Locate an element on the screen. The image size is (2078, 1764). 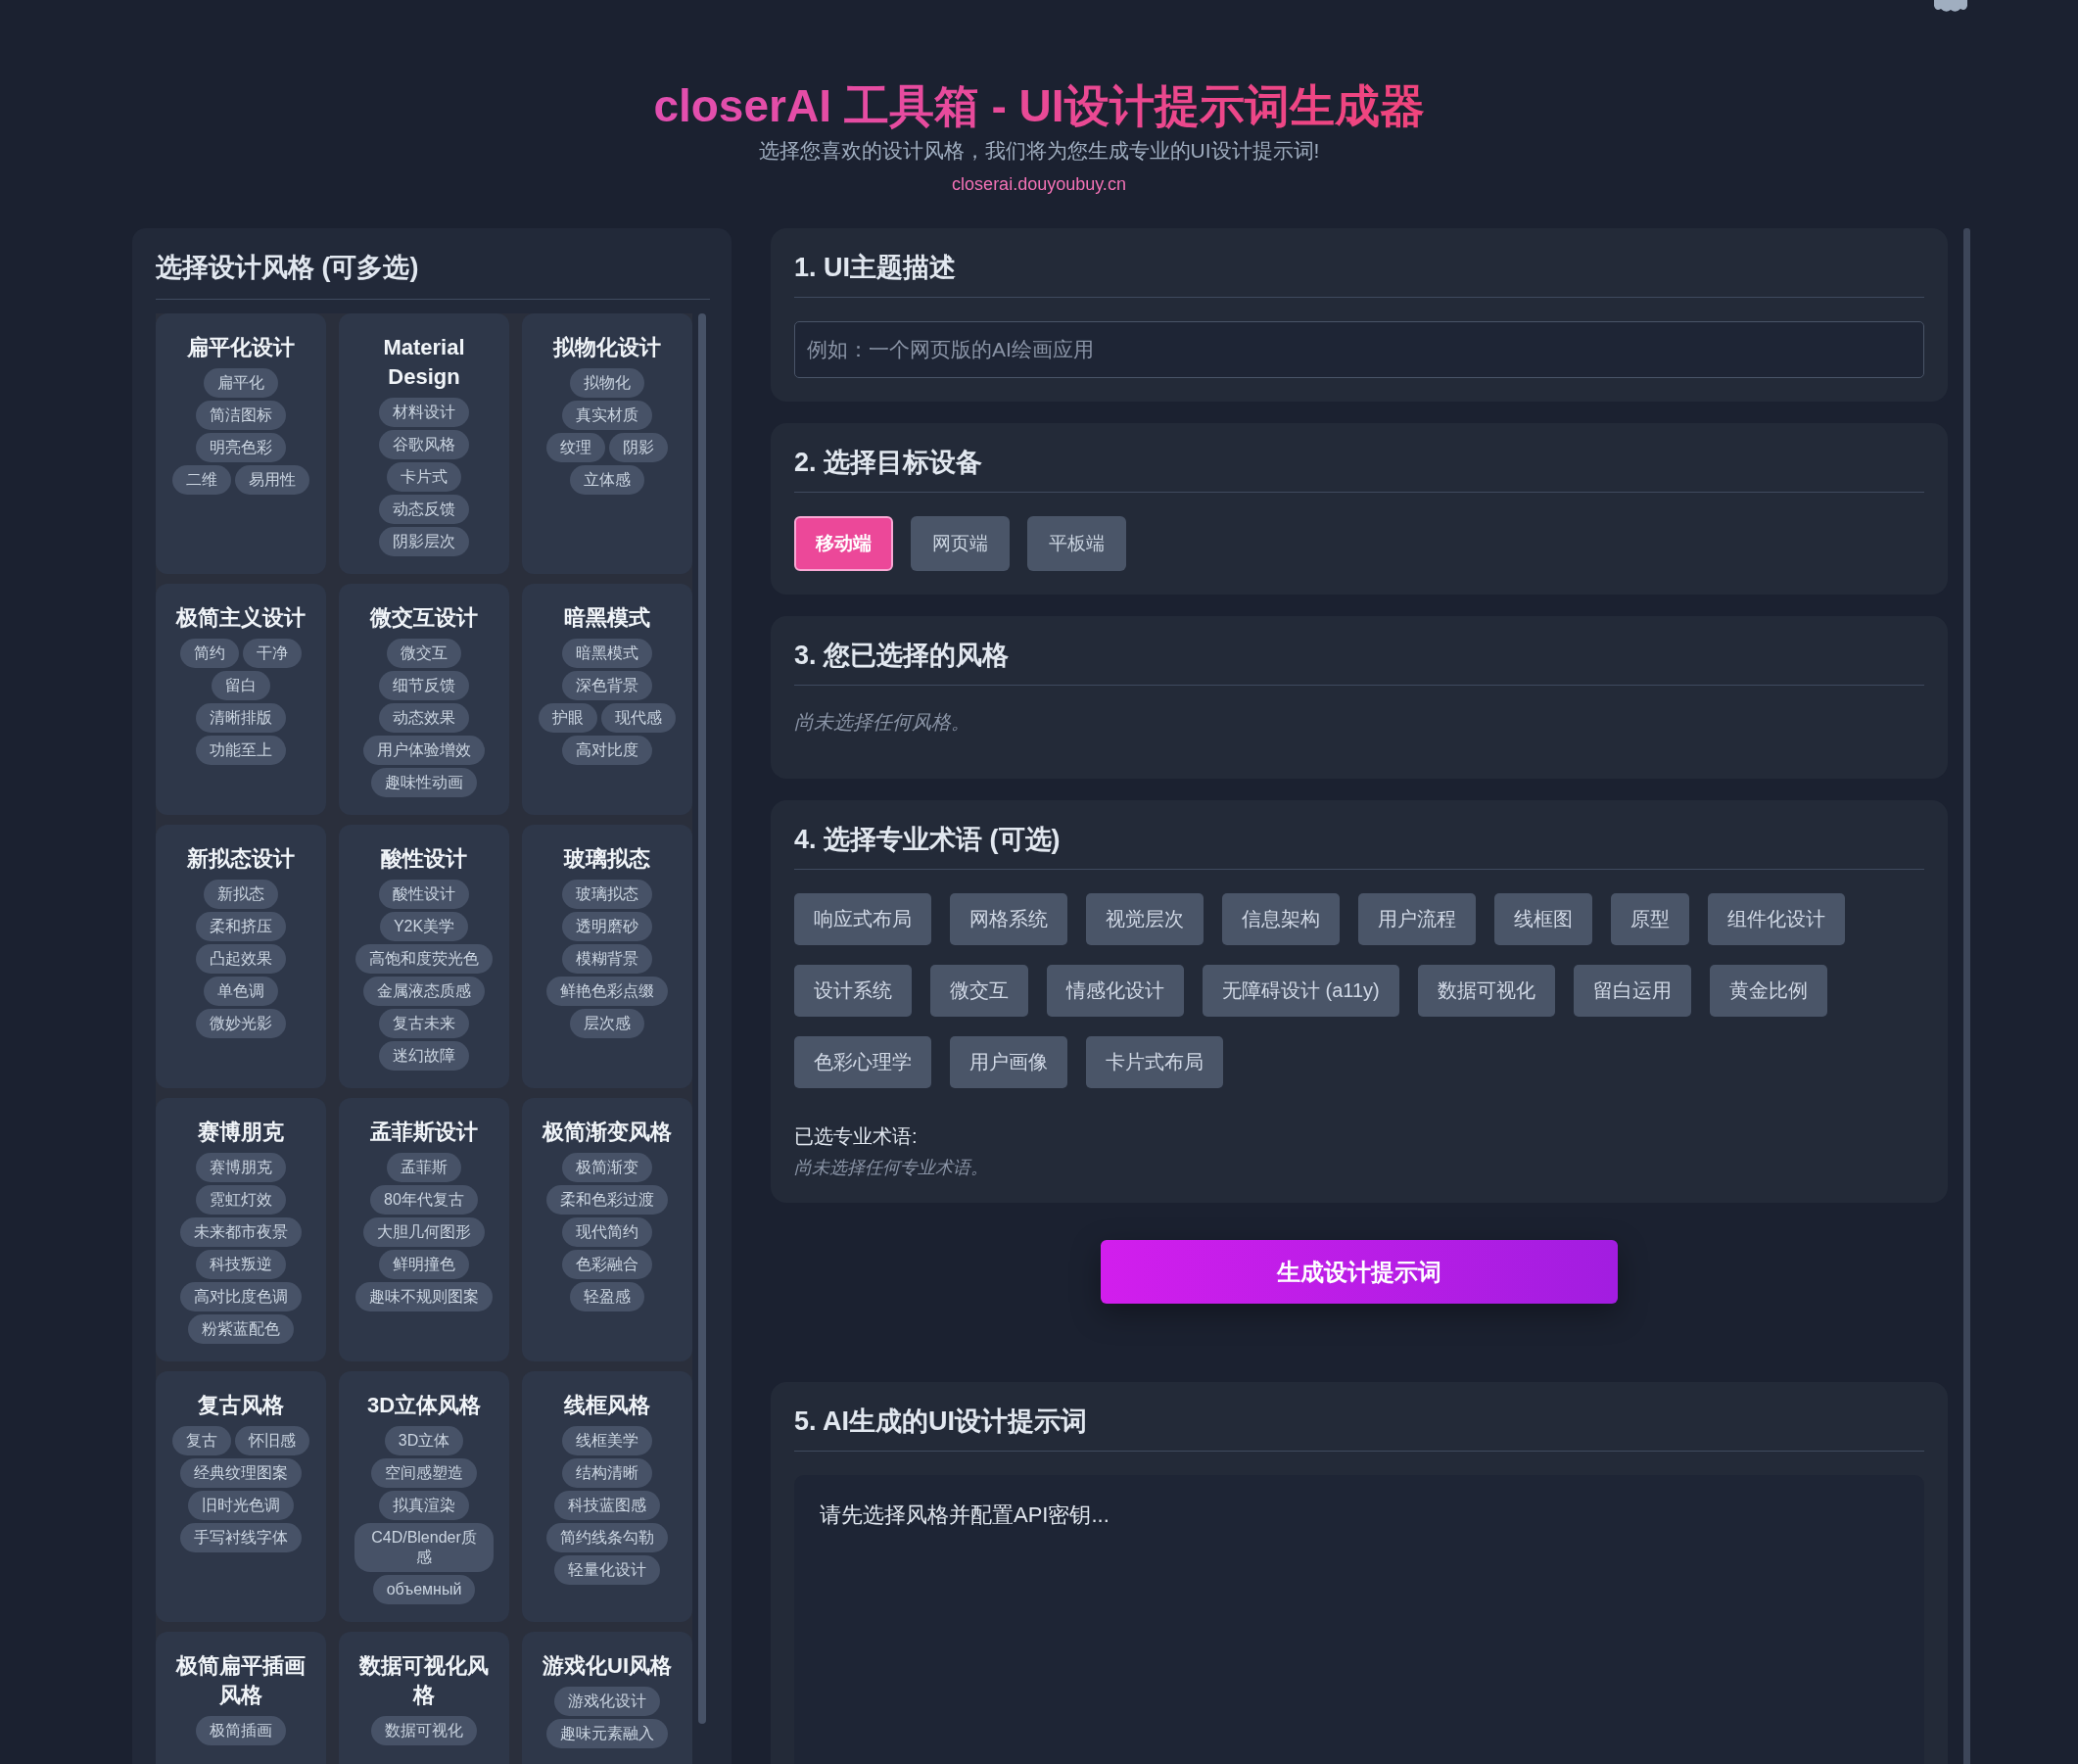
card-title: 复古风格 is located at coordinates (241, 1405).